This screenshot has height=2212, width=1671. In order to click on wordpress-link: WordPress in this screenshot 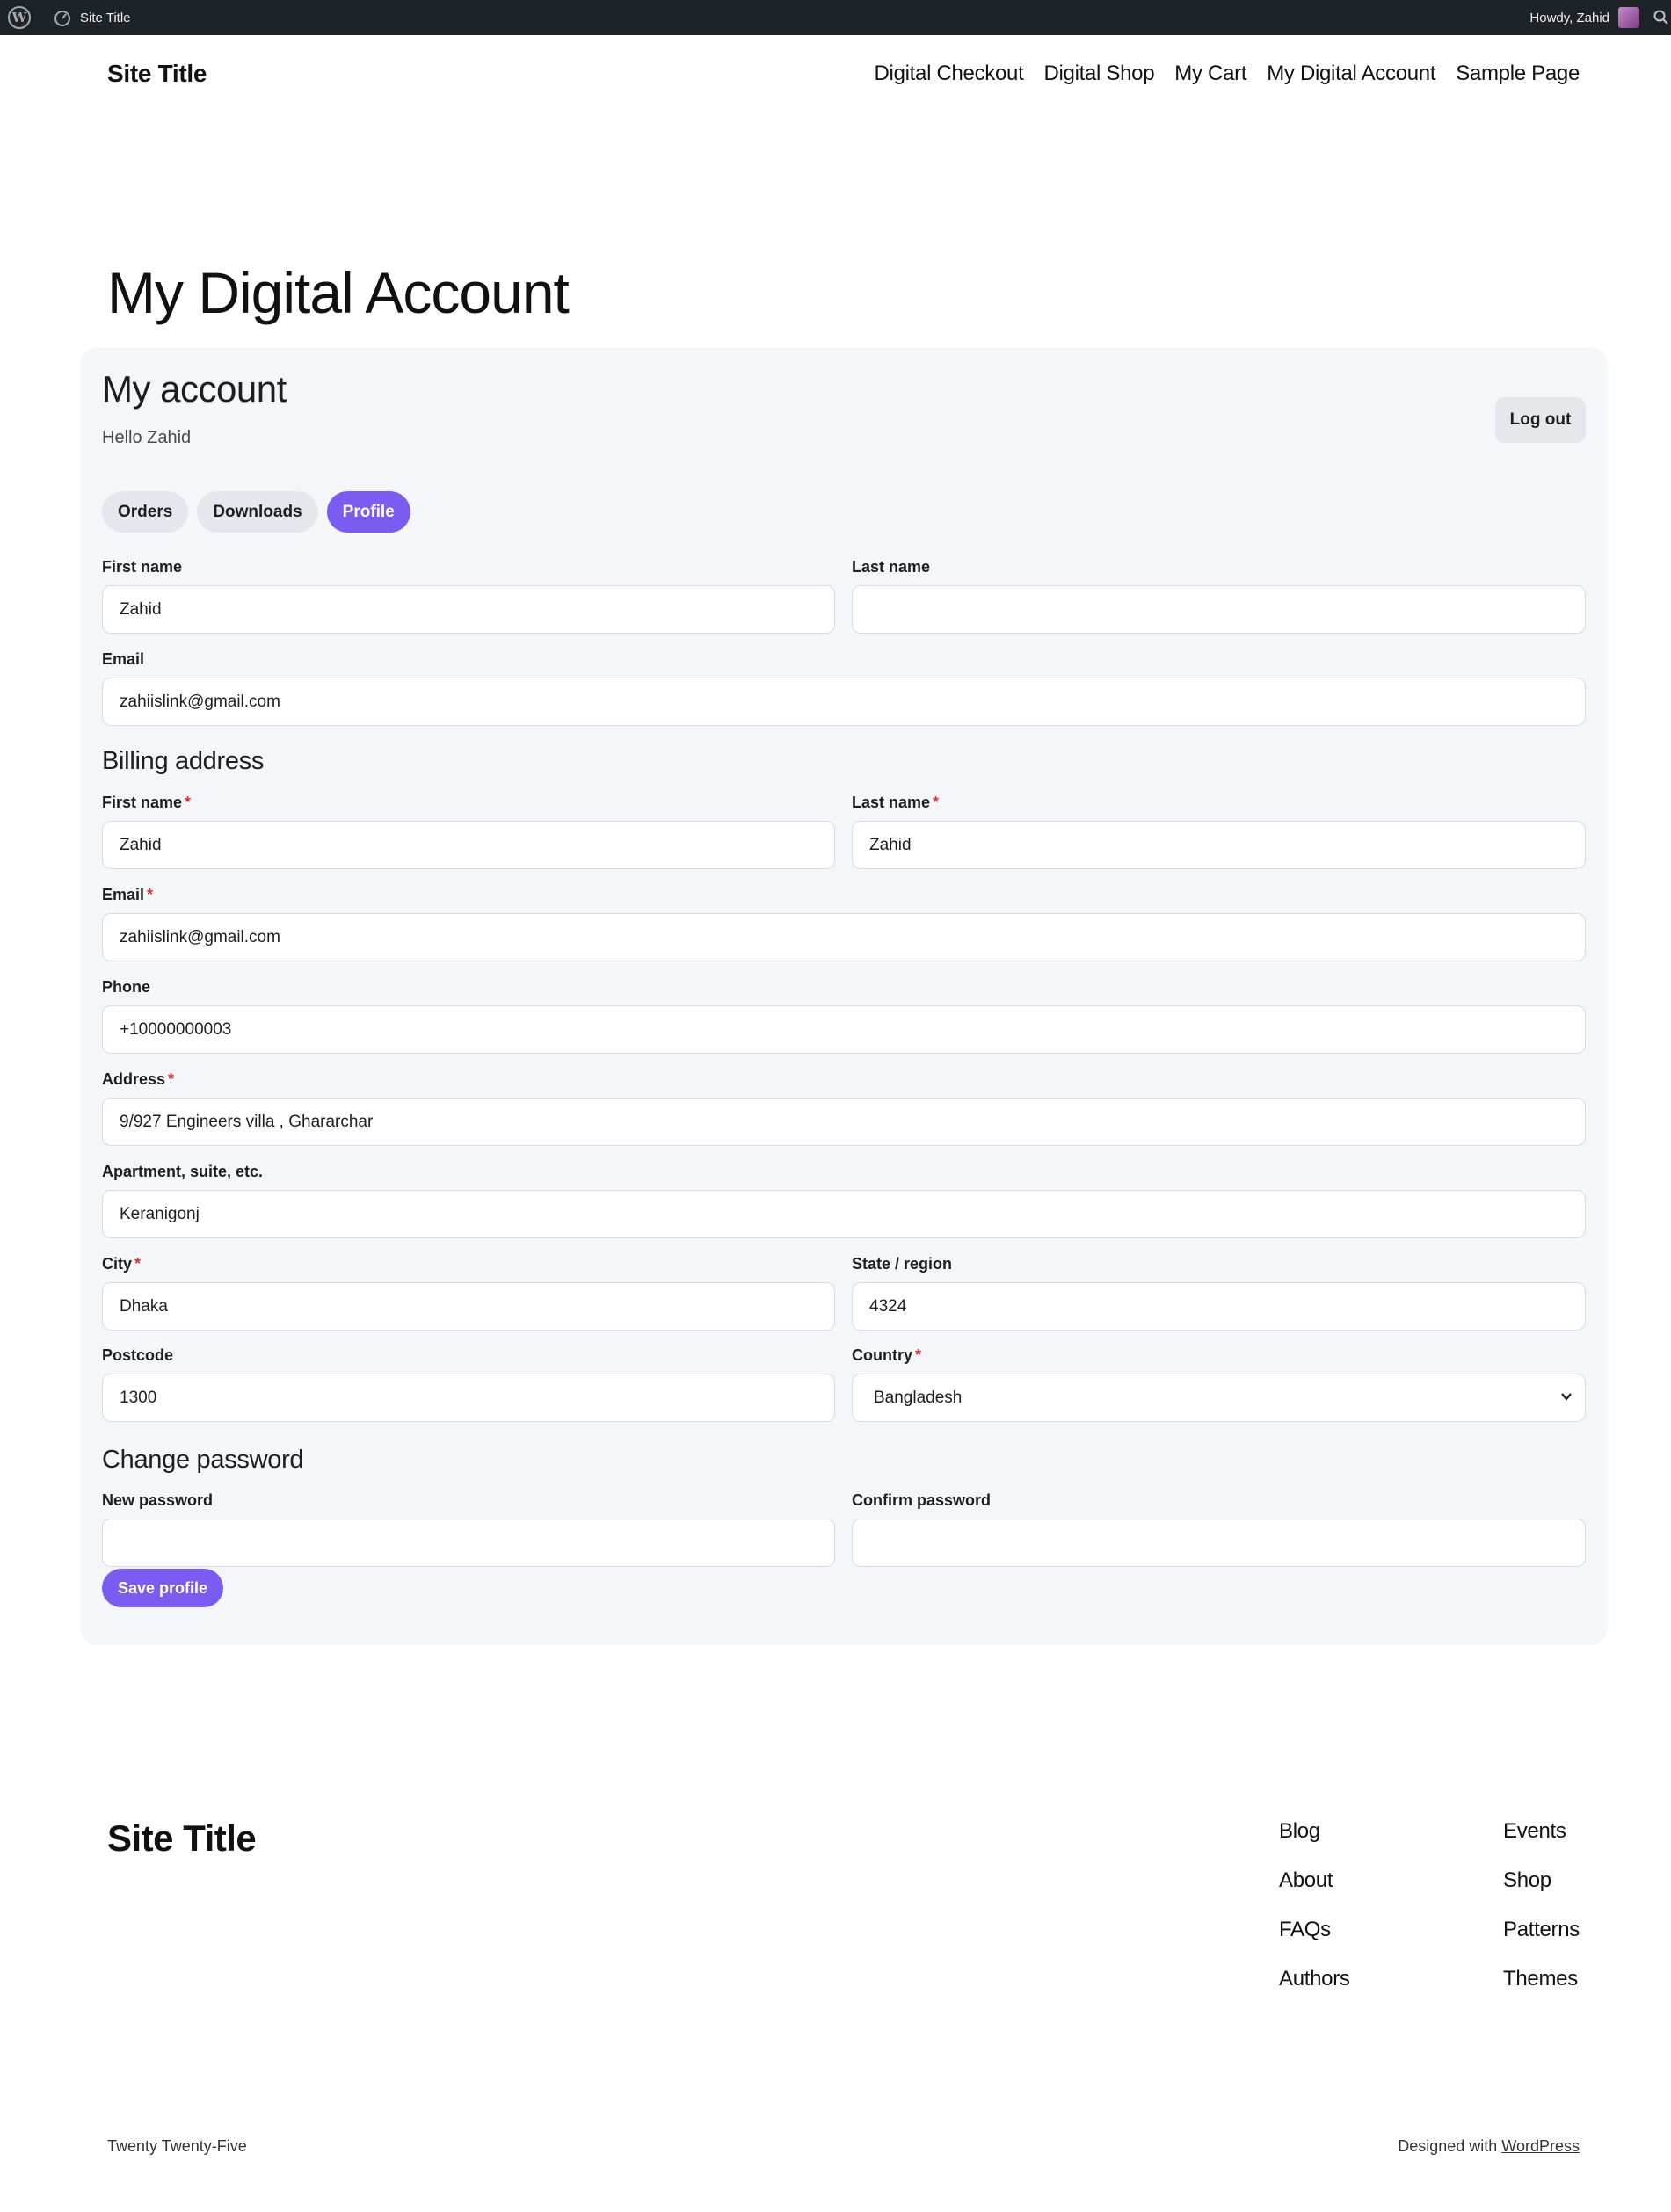, I will do `click(1540, 2146)`.